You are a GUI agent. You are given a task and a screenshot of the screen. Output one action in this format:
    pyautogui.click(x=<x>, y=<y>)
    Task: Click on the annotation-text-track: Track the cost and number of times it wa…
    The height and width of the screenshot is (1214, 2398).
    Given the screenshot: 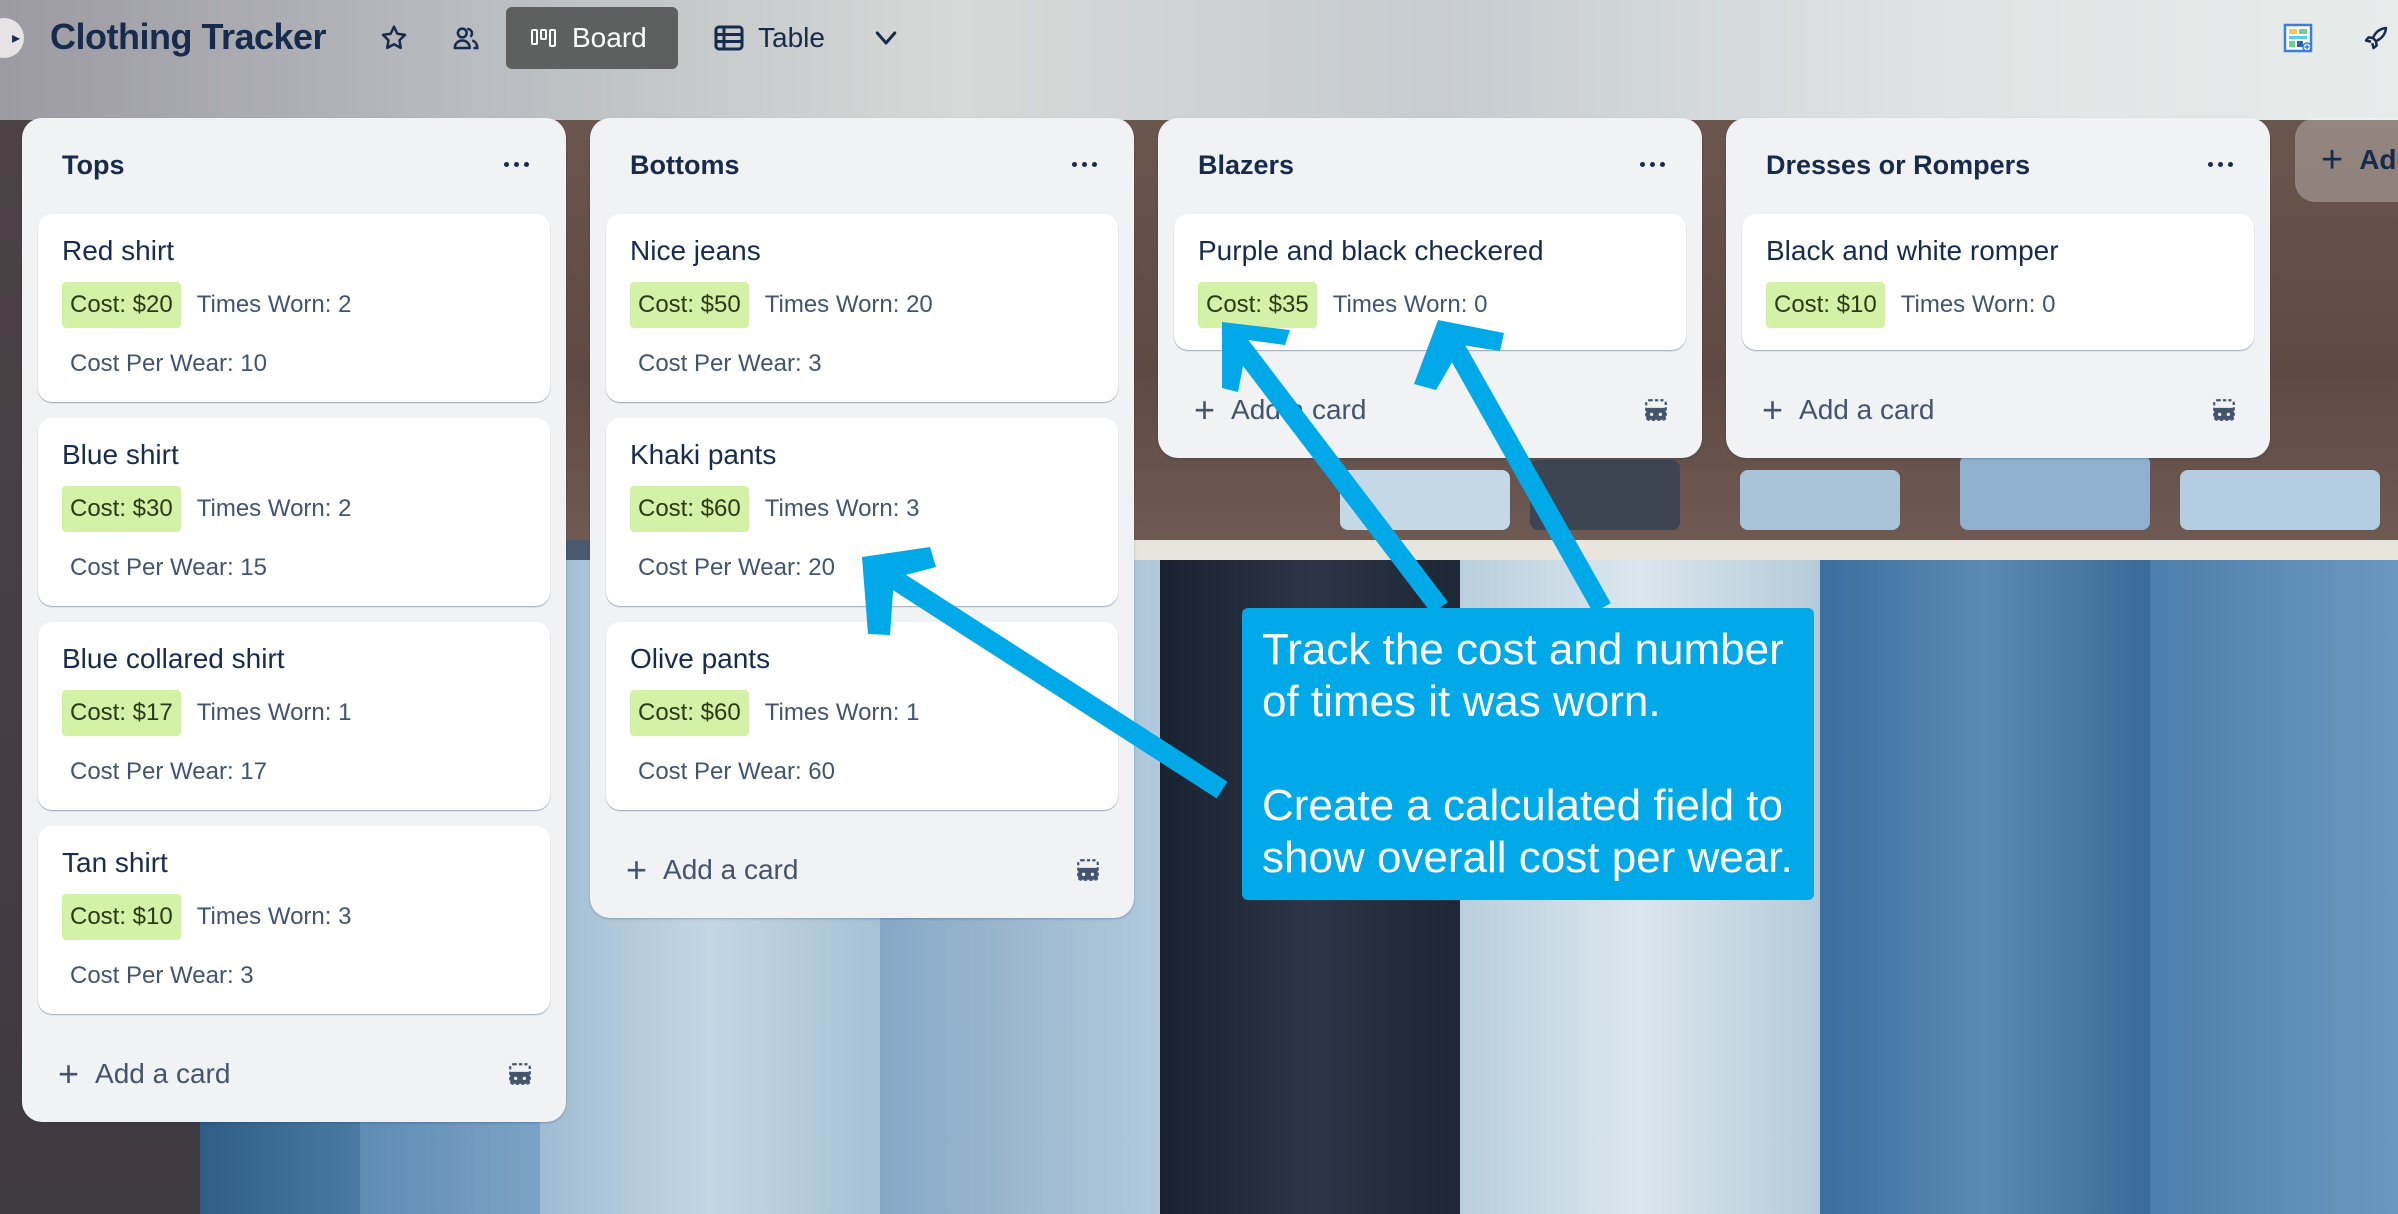 What is the action you would take?
    pyautogui.click(x=1523, y=675)
    